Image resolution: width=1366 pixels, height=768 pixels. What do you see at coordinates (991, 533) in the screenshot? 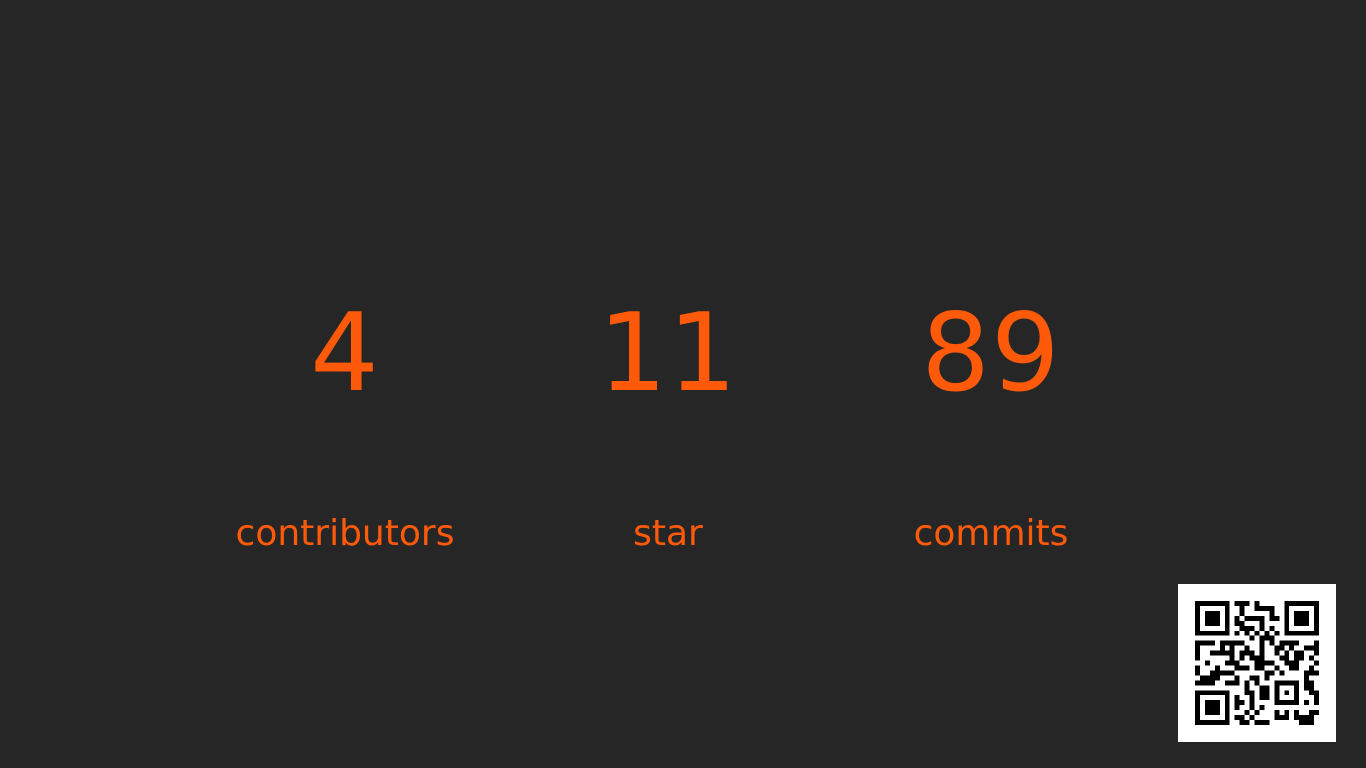
I see `stat-label-commits: commits` at bounding box center [991, 533].